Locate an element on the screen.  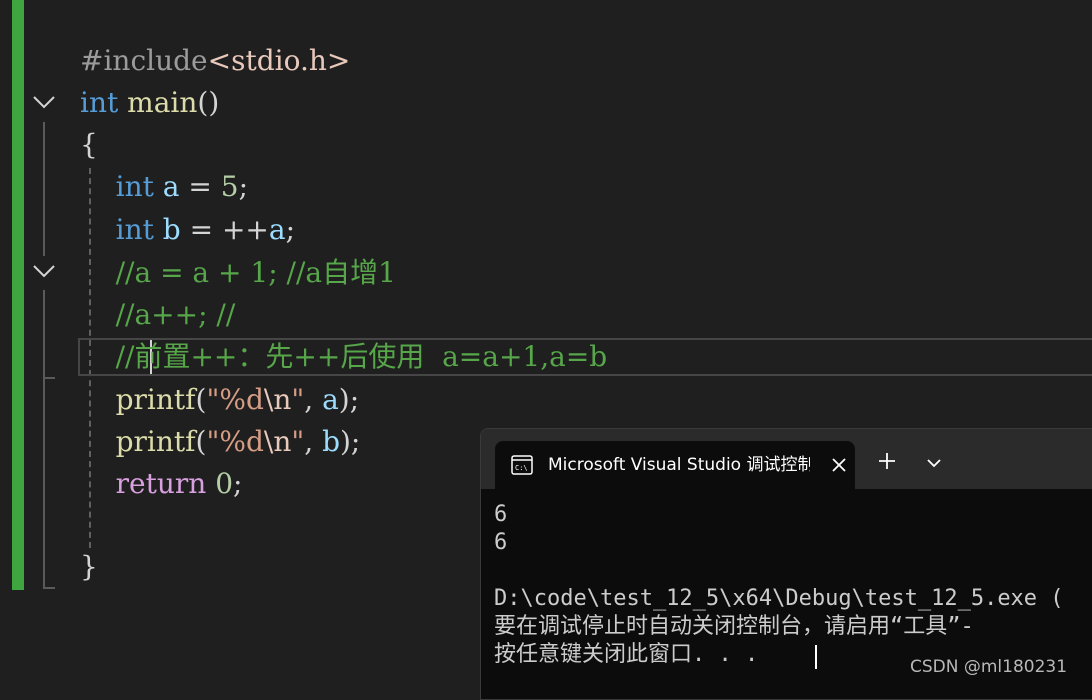
close-icon is located at coordinates (839, 465).